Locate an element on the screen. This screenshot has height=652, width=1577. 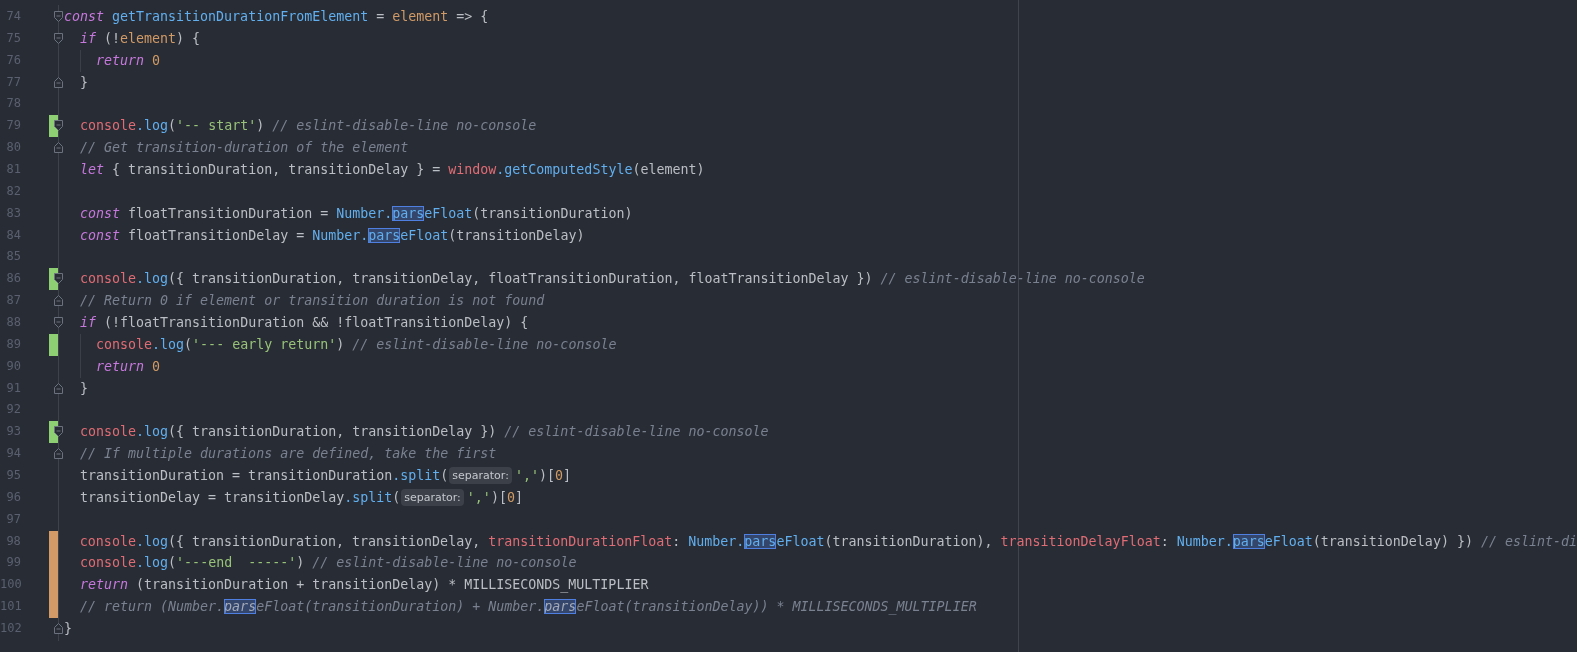
line-number: 90 is located at coordinates (13, 366).